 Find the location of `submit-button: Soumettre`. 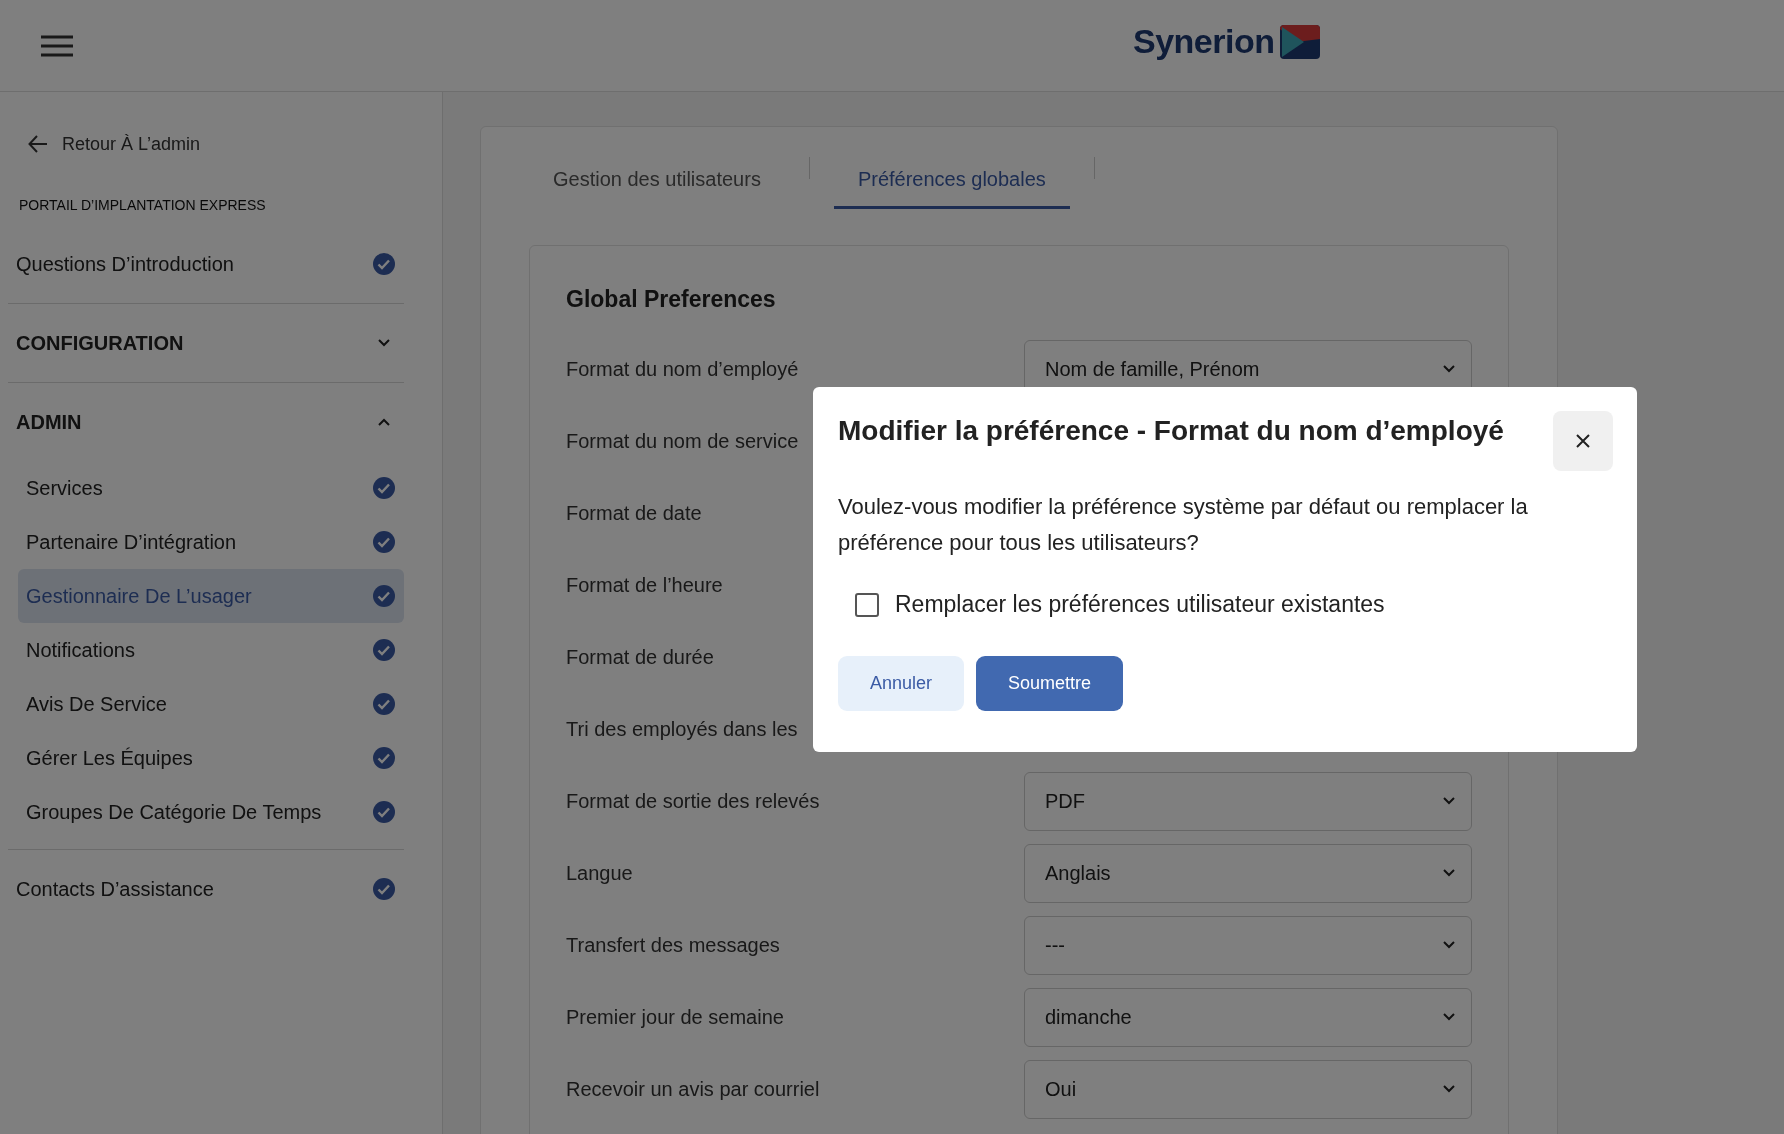

submit-button: Soumettre is located at coordinates (1050, 683).